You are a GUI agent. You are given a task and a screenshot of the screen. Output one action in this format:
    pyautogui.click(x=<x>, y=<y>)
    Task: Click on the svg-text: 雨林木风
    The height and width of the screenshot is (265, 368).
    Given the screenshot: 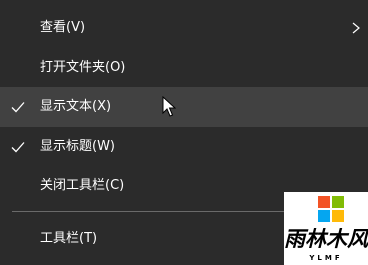 What is the action you would take?
    pyautogui.click(x=326, y=239)
    